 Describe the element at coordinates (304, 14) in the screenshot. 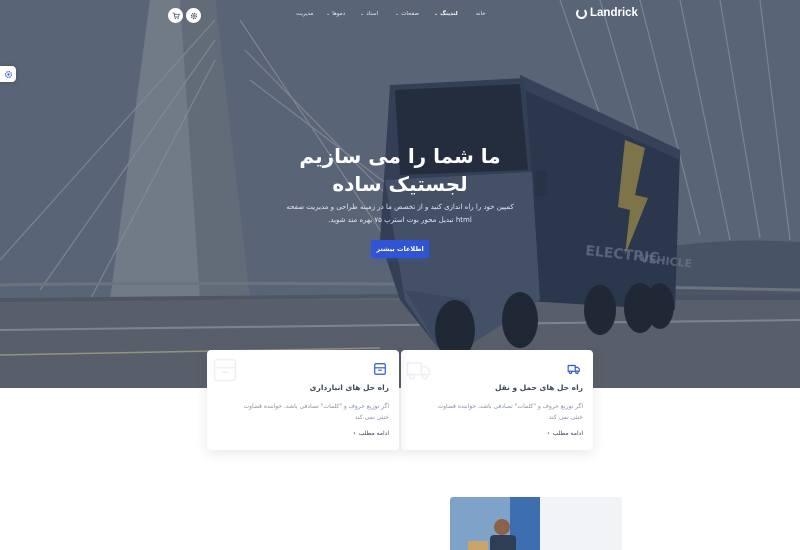

I see `nav-item-admin: مدیریت` at that location.